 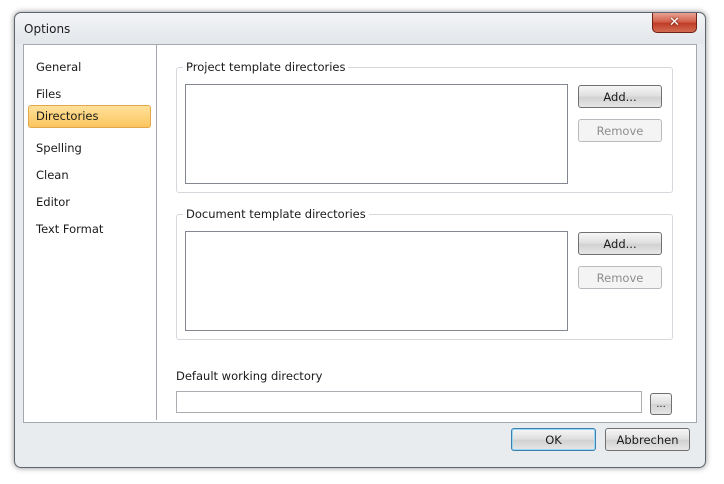 I want to click on nav-item-text-format: Text Format, so click(x=89, y=229).